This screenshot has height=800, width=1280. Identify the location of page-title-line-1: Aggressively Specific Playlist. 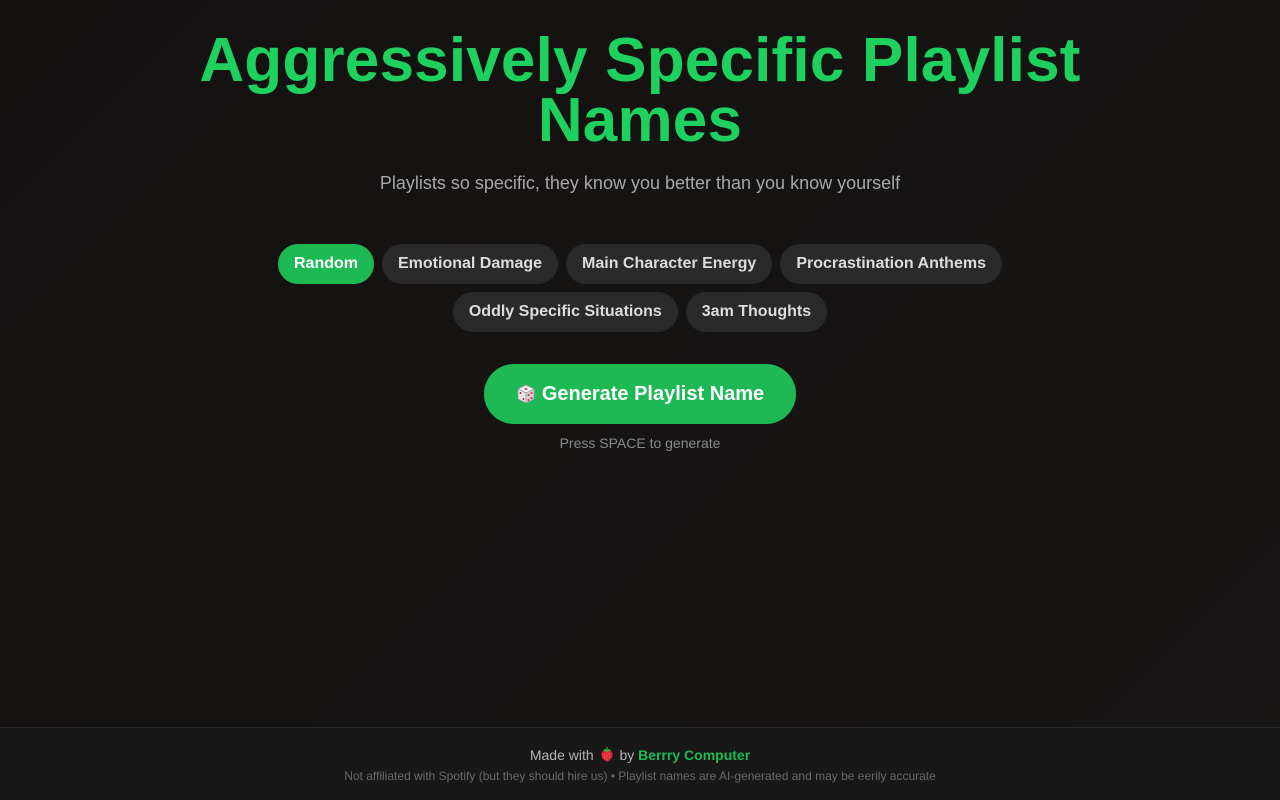
(640, 60).